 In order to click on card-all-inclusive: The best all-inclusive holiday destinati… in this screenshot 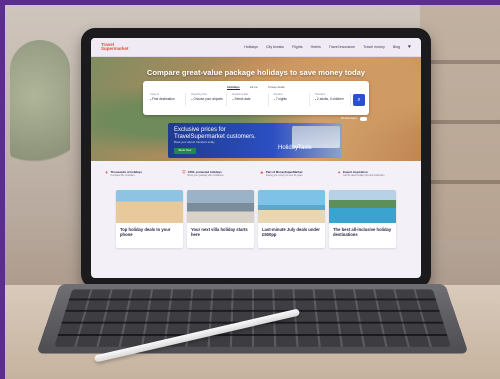, I will do `click(362, 219)`.